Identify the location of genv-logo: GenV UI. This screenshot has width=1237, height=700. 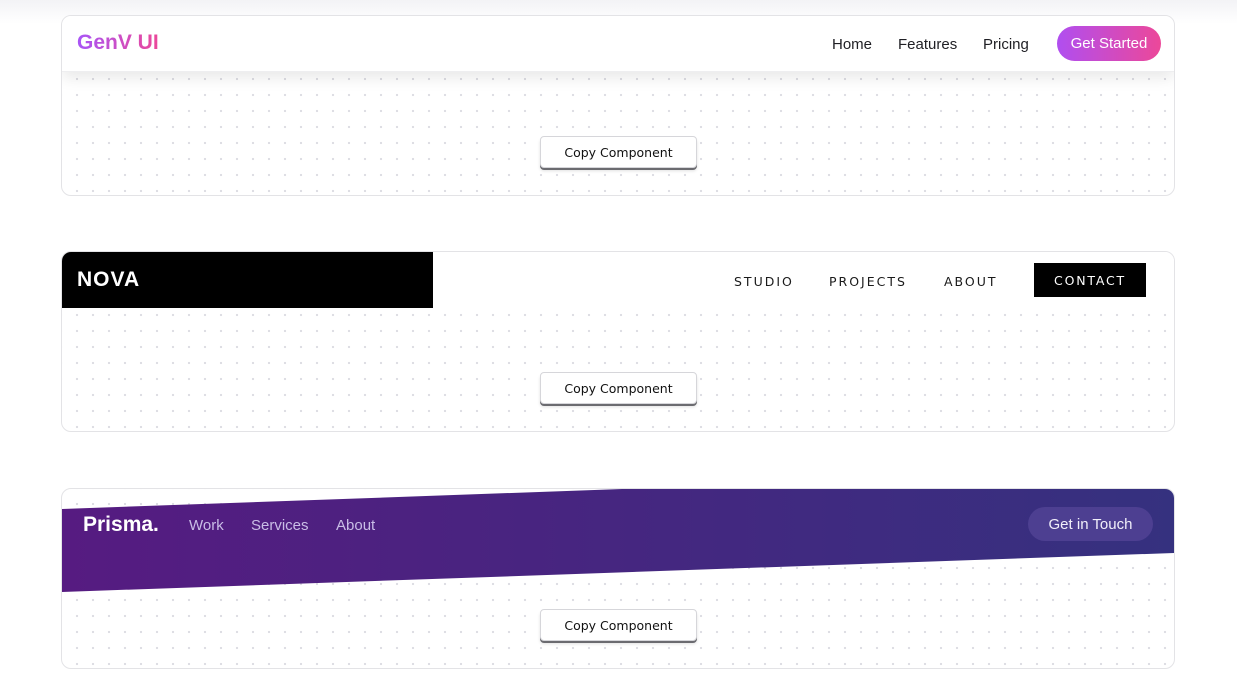
(118, 43).